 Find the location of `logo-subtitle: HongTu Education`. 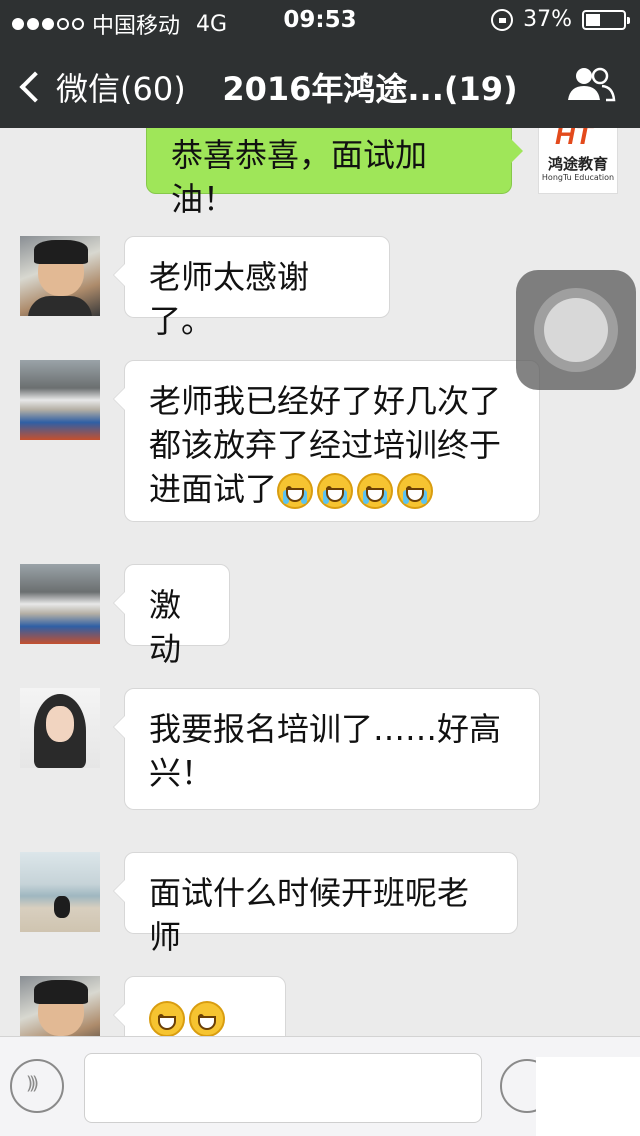

logo-subtitle: HongTu Education is located at coordinates (578, 177).